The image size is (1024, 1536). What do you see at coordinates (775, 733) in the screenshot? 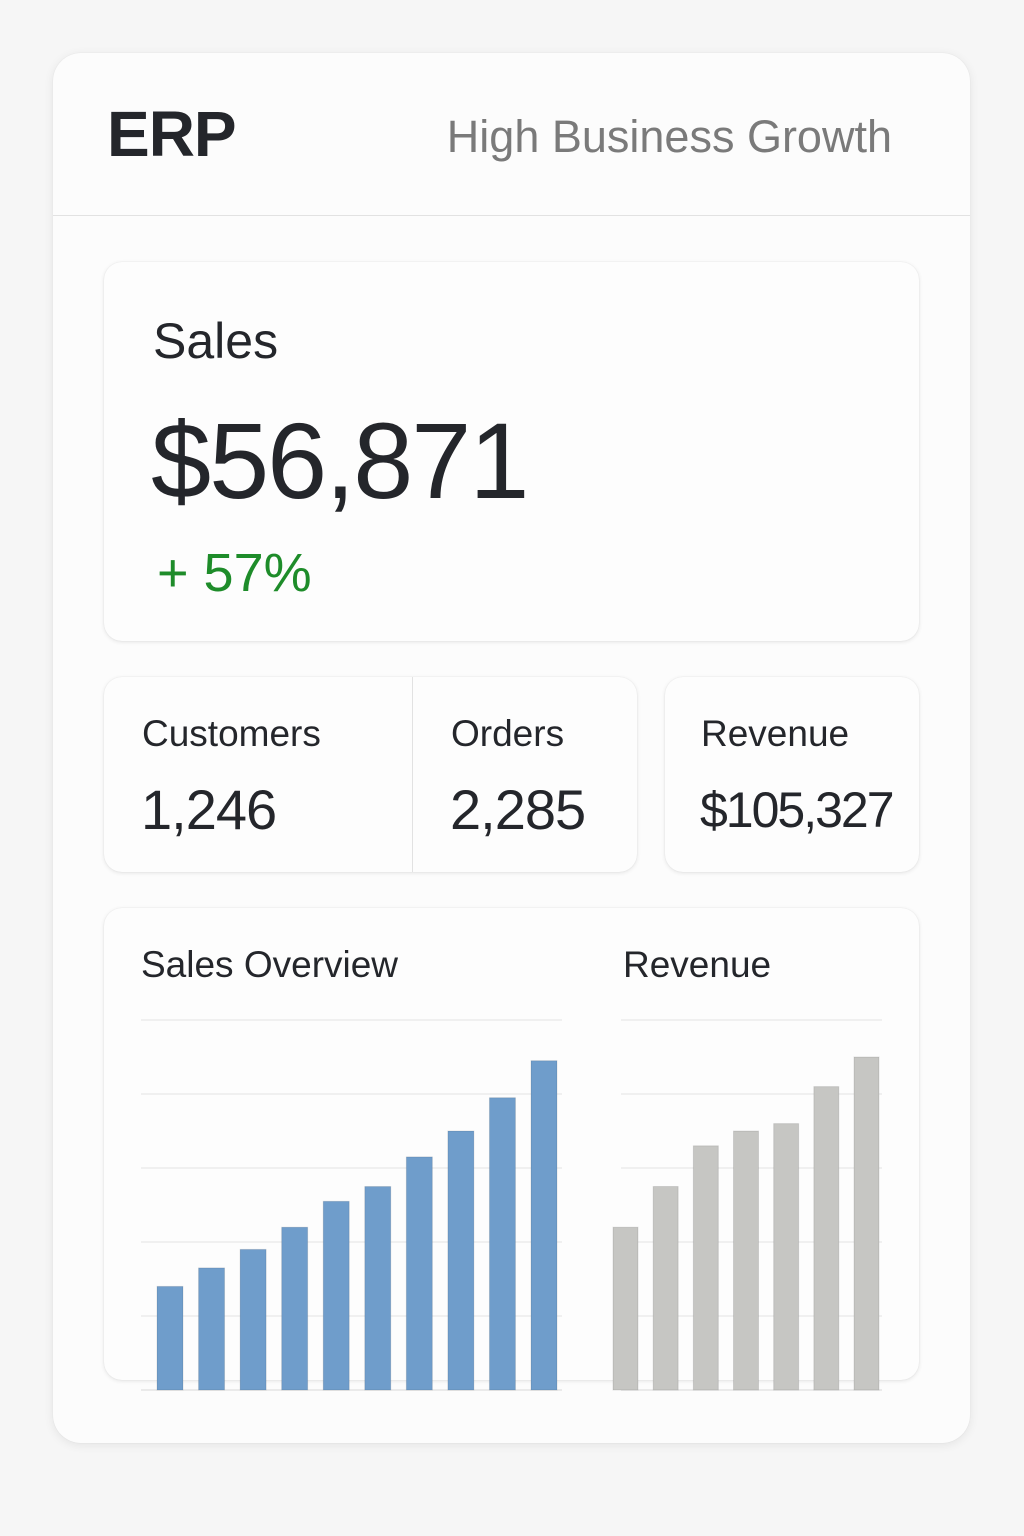
I see `revenue-label: Revenue` at bounding box center [775, 733].